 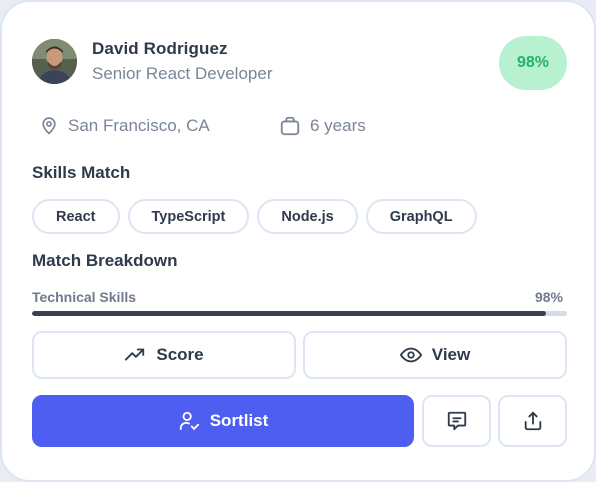 I want to click on breakdown-item-value: 98%, so click(x=548, y=297).